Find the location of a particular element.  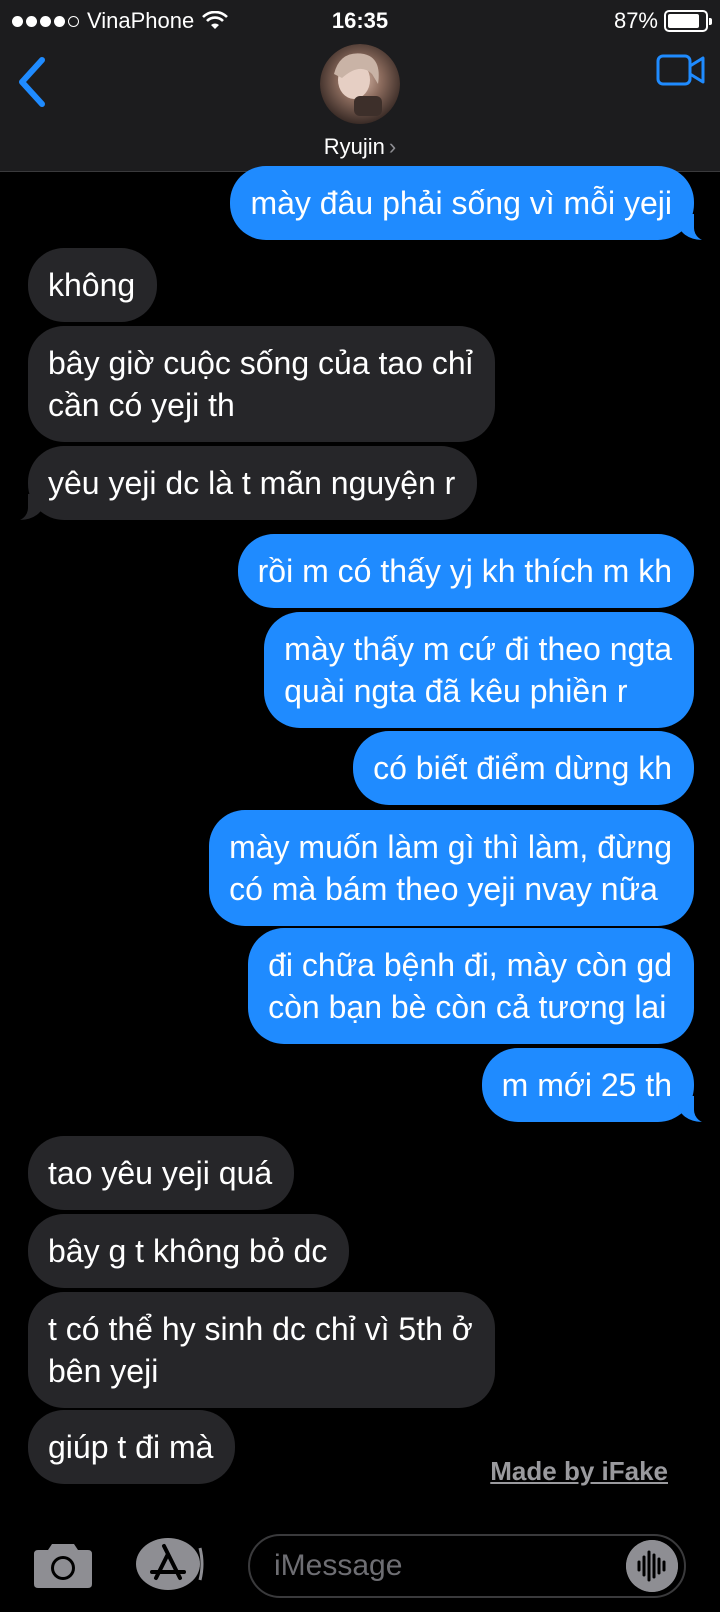

message-bubble-outgoing: m mới 25 th is located at coordinates (600, 1086).